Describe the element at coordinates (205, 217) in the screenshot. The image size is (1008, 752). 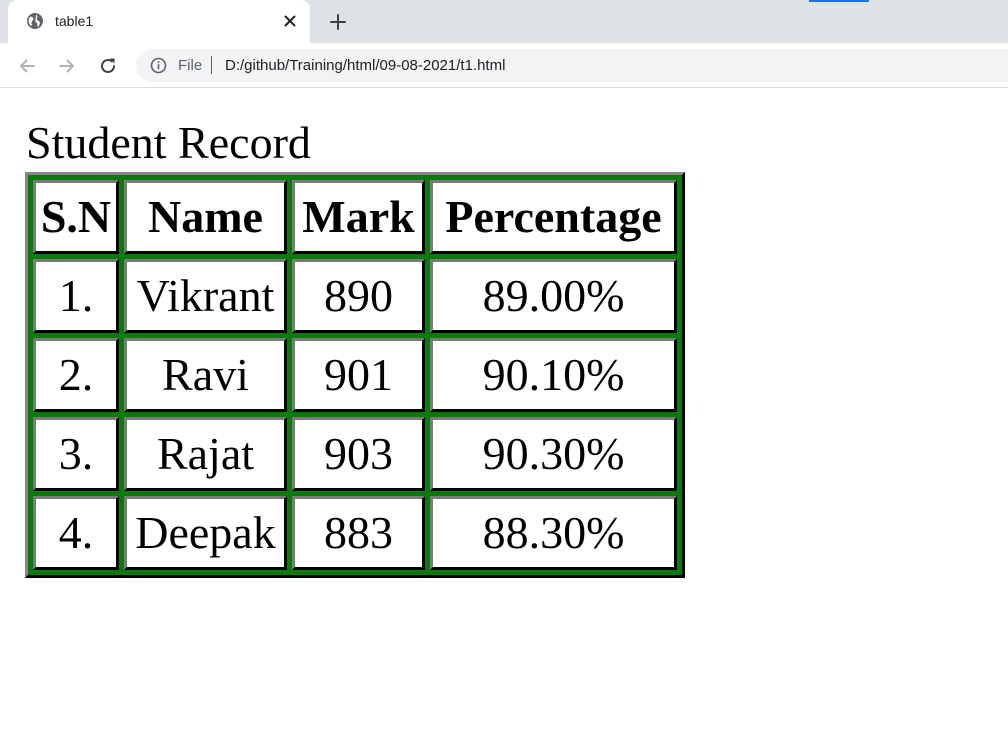
I see `column-header-name: Name` at that location.